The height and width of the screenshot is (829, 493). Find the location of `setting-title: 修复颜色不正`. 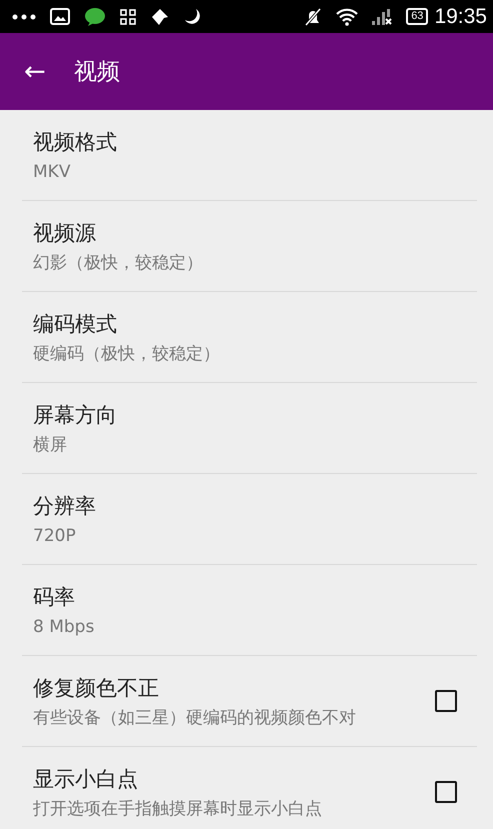

setting-title: 修复颜色不正 is located at coordinates (96, 688).